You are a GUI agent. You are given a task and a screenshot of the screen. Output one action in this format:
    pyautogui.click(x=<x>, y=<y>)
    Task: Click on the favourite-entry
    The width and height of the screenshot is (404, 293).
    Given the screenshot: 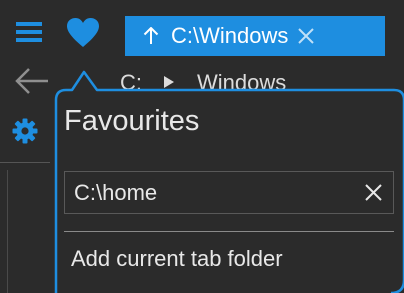 What is the action you would take?
    pyautogui.click(x=229, y=192)
    